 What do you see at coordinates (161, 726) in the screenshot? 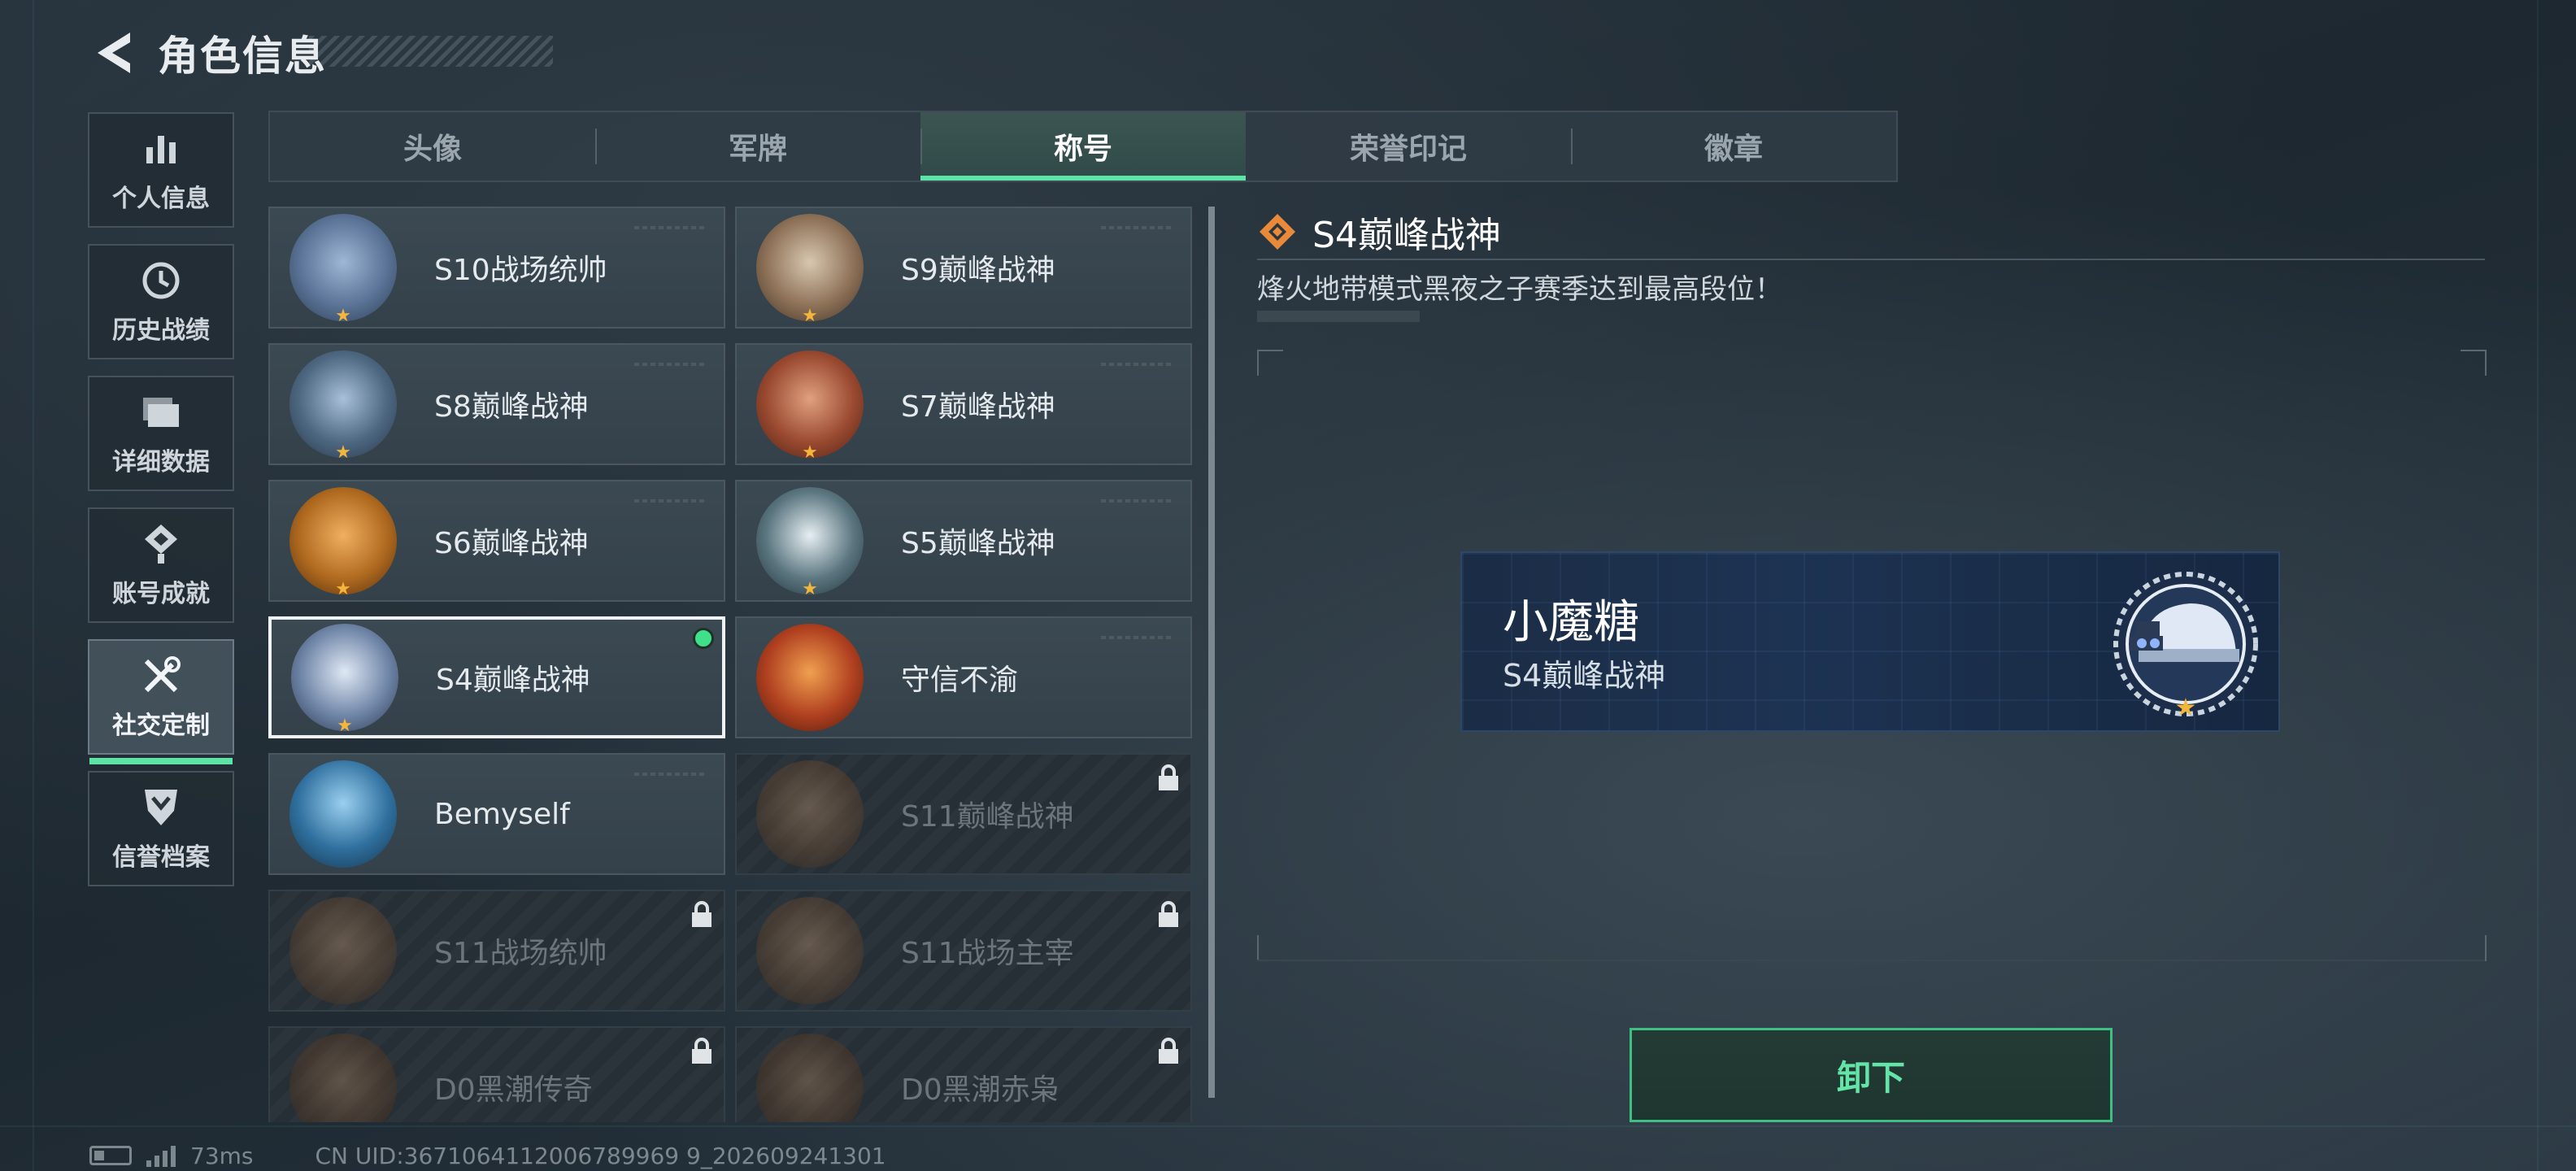
I see `sidebar-item-label: 社交定制` at bounding box center [161, 726].